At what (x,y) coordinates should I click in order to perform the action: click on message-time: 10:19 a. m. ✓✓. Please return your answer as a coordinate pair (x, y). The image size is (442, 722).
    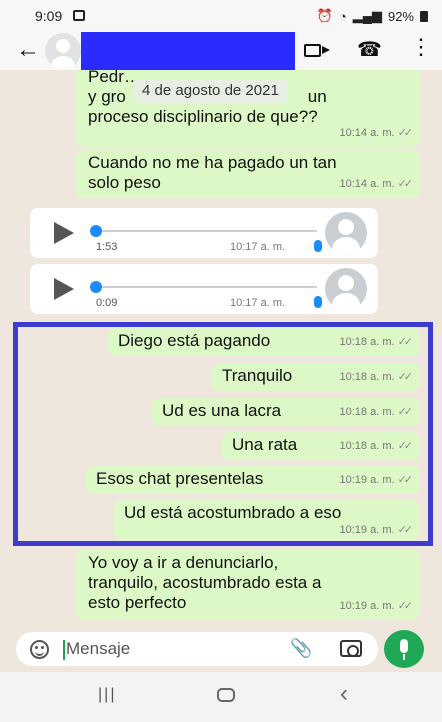
    Looking at the image, I should click on (376, 606).